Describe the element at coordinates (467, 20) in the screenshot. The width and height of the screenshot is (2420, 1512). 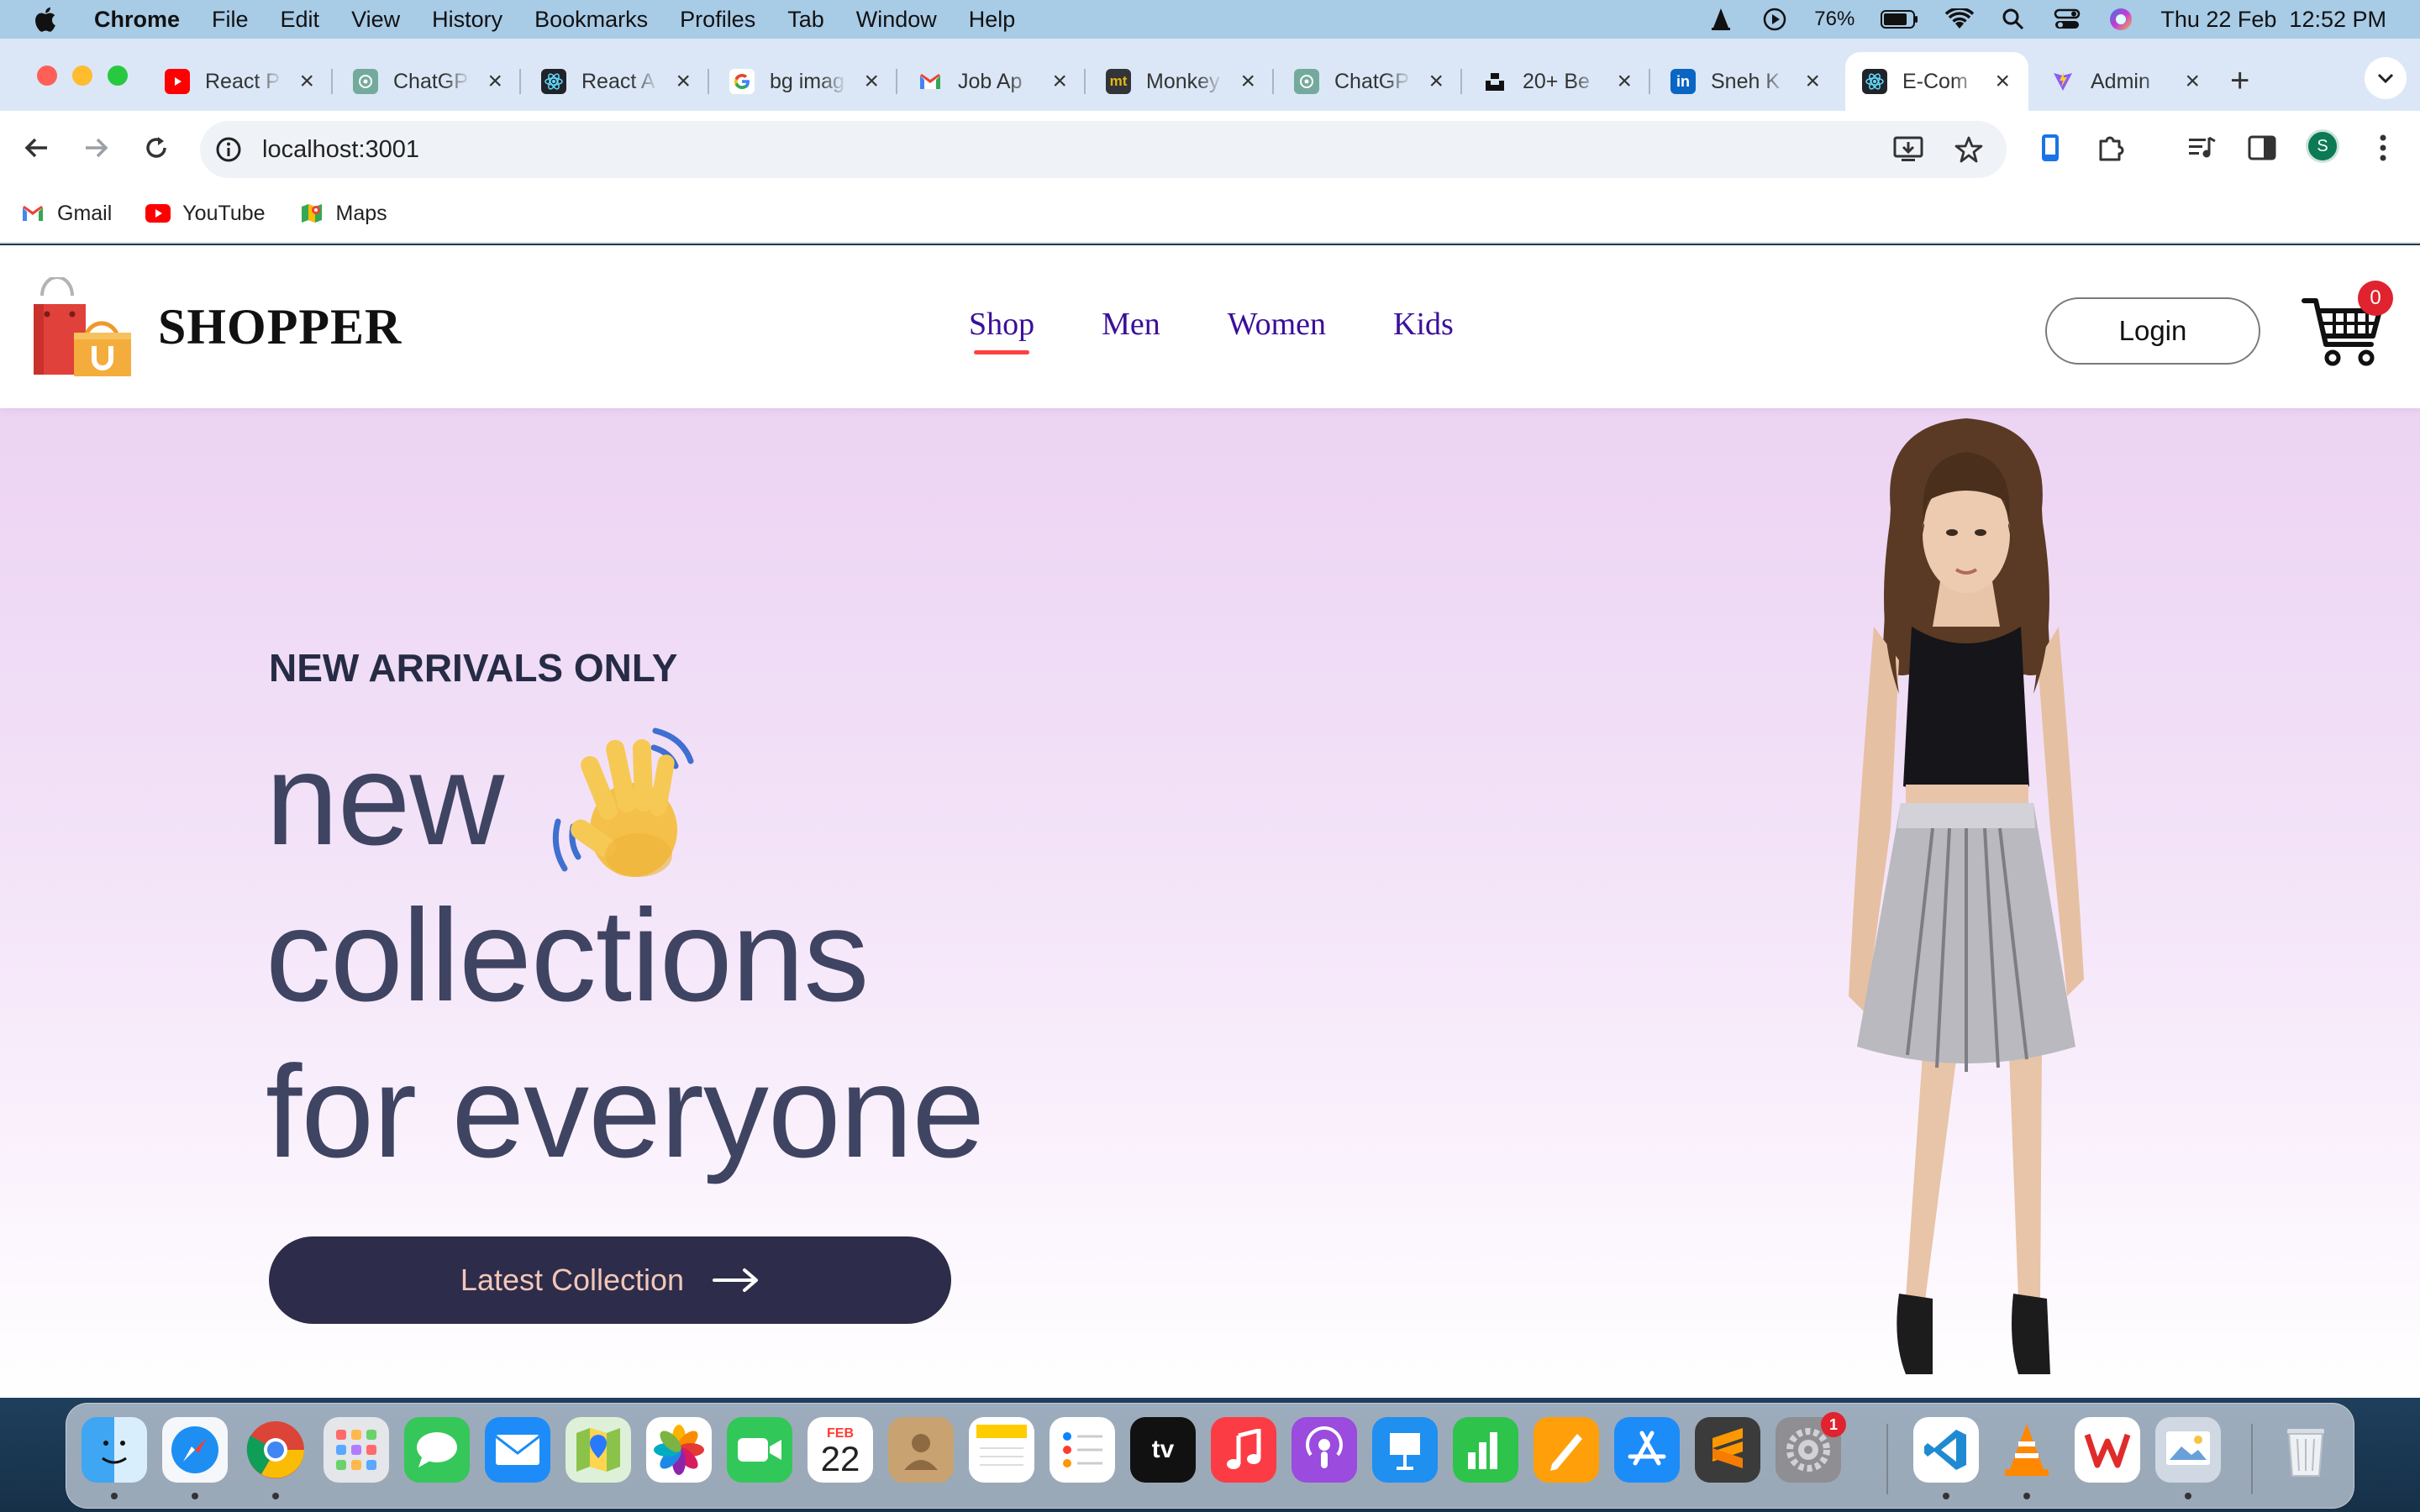
I see `menu-history: History` at that location.